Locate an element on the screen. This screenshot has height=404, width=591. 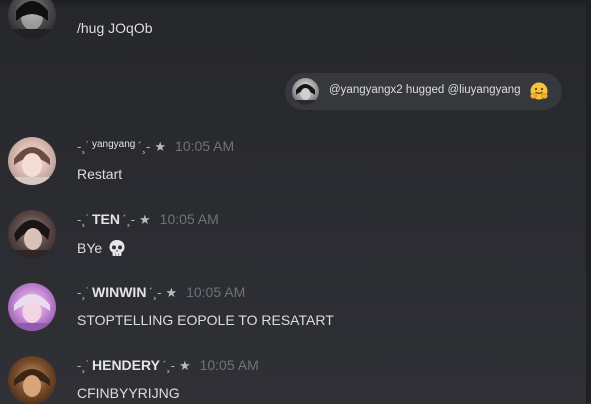
message-header: -¸˙ TEN ˊ¸- ★ 10:05 AM is located at coordinates (148, 220).